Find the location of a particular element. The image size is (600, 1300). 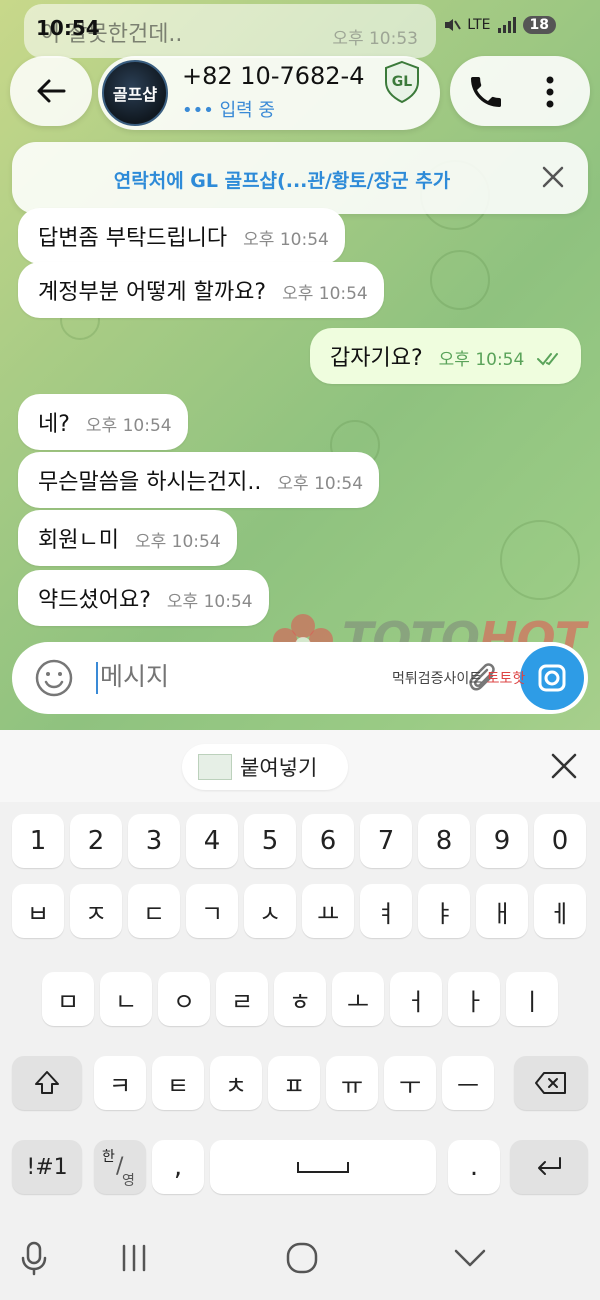

home-icon is located at coordinates (302, 1258).